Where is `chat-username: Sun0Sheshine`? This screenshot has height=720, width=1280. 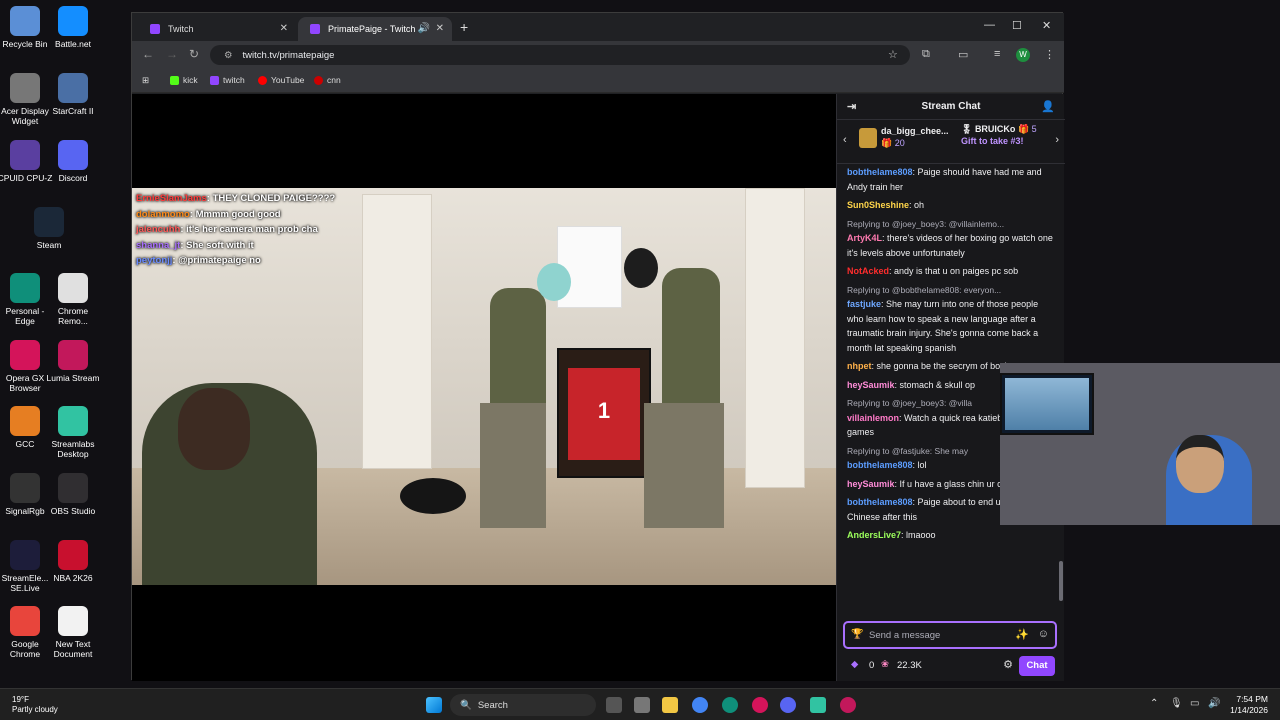 chat-username: Sun0Sheshine is located at coordinates (878, 205).